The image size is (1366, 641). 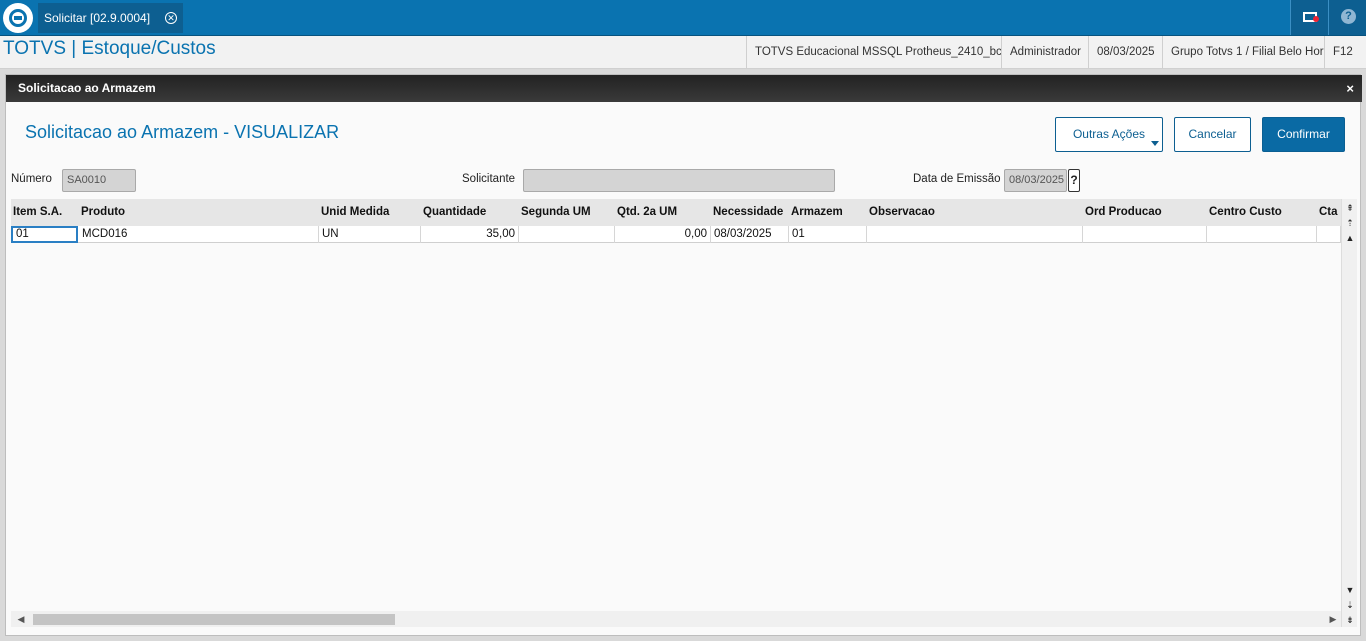 What do you see at coordinates (87, 88) in the screenshot?
I see `dialog-title: Solicitacao ao Armazem` at bounding box center [87, 88].